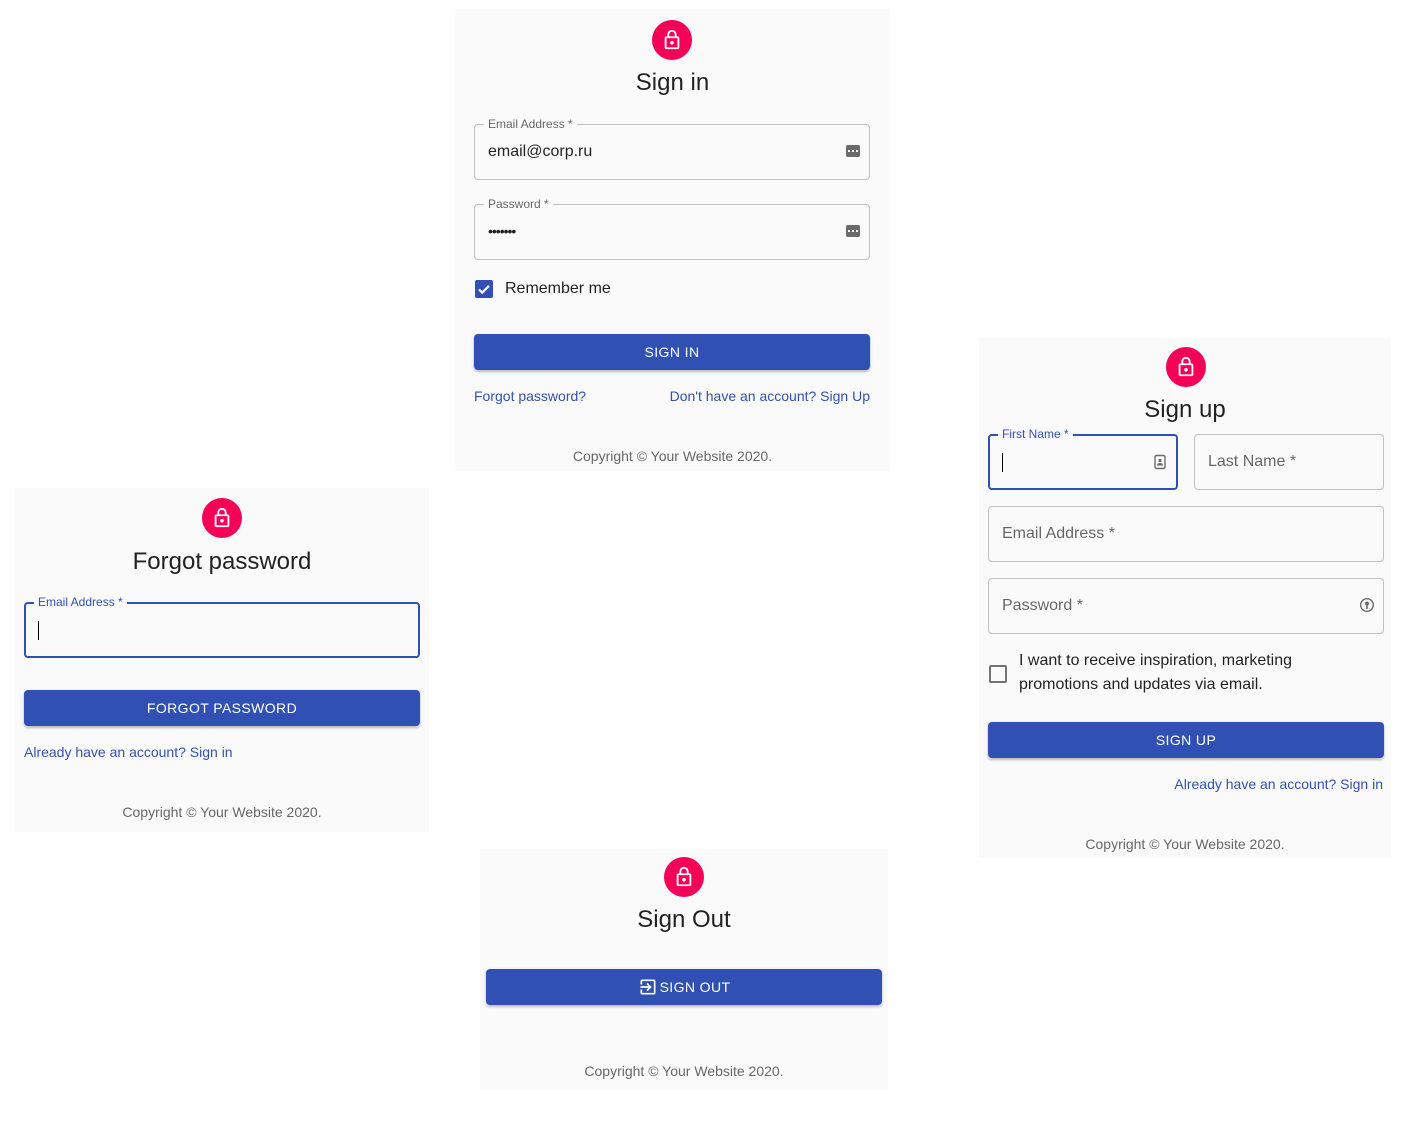 Image resolution: width=1404 pixels, height=1131 pixels. I want to click on signup-link: Don't have an account? Sign Up, so click(770, 396).